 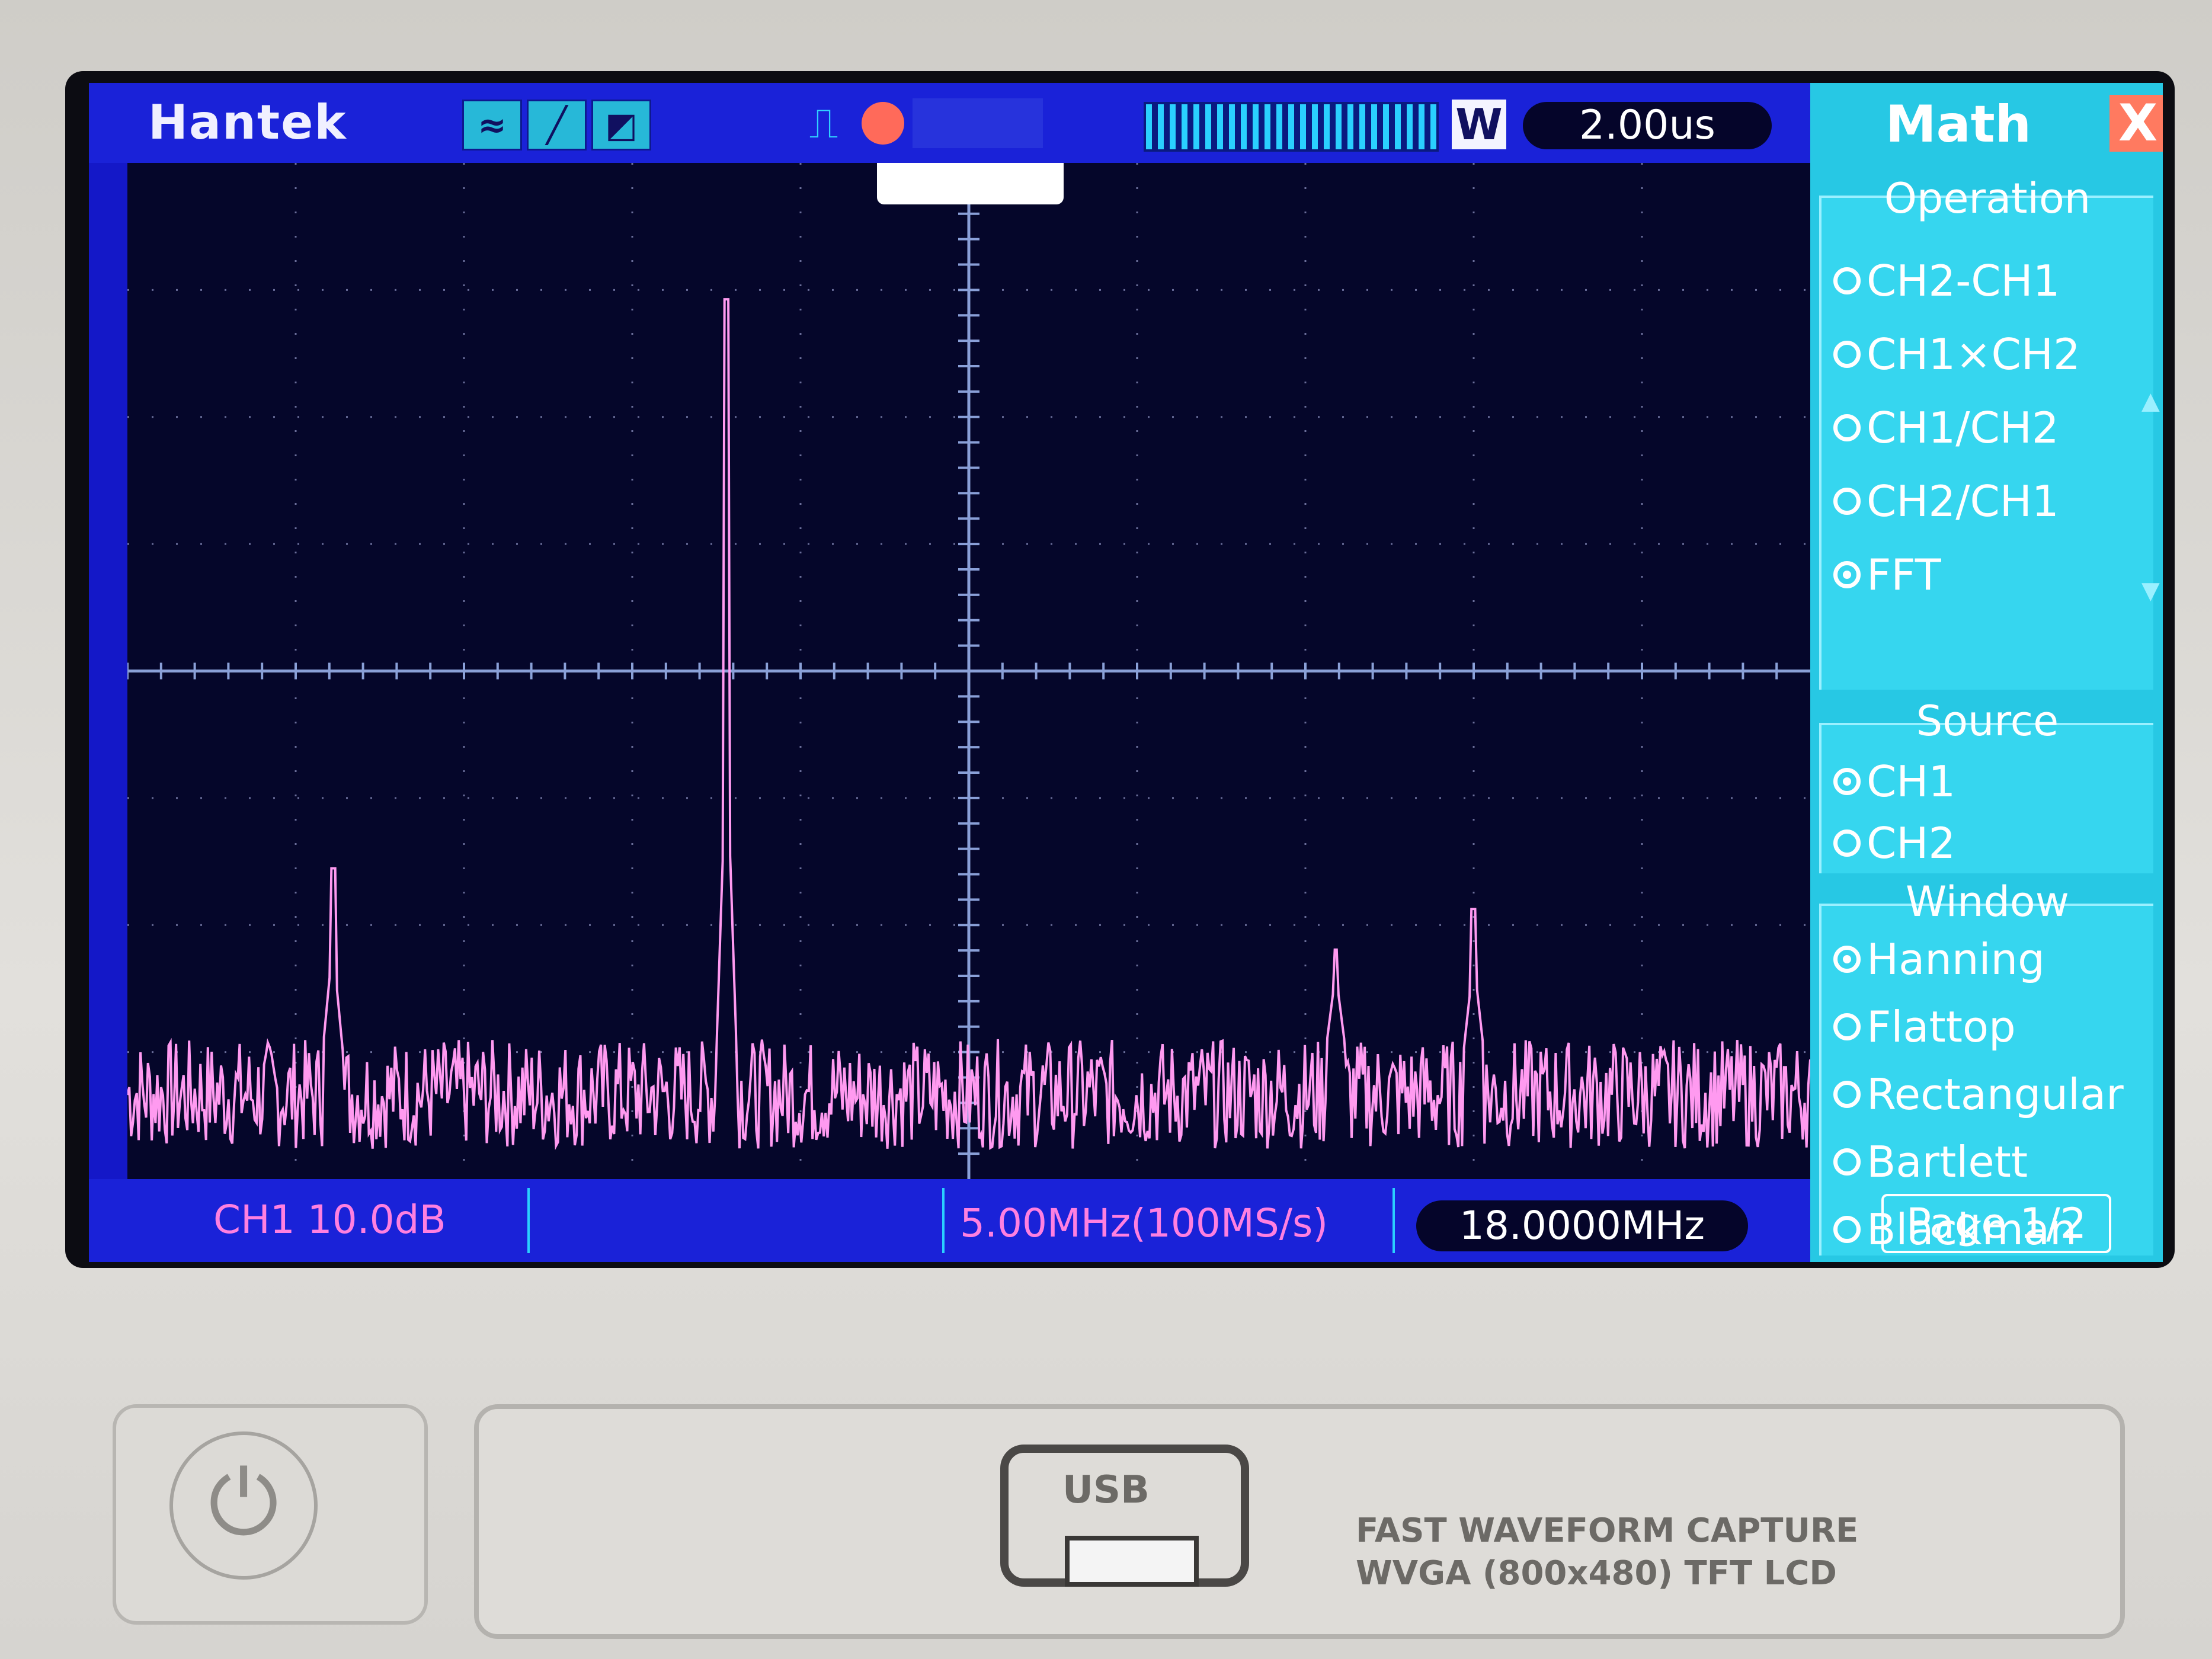 I want to click on window-option: Bartlett, so click(x=1930, y=1162).